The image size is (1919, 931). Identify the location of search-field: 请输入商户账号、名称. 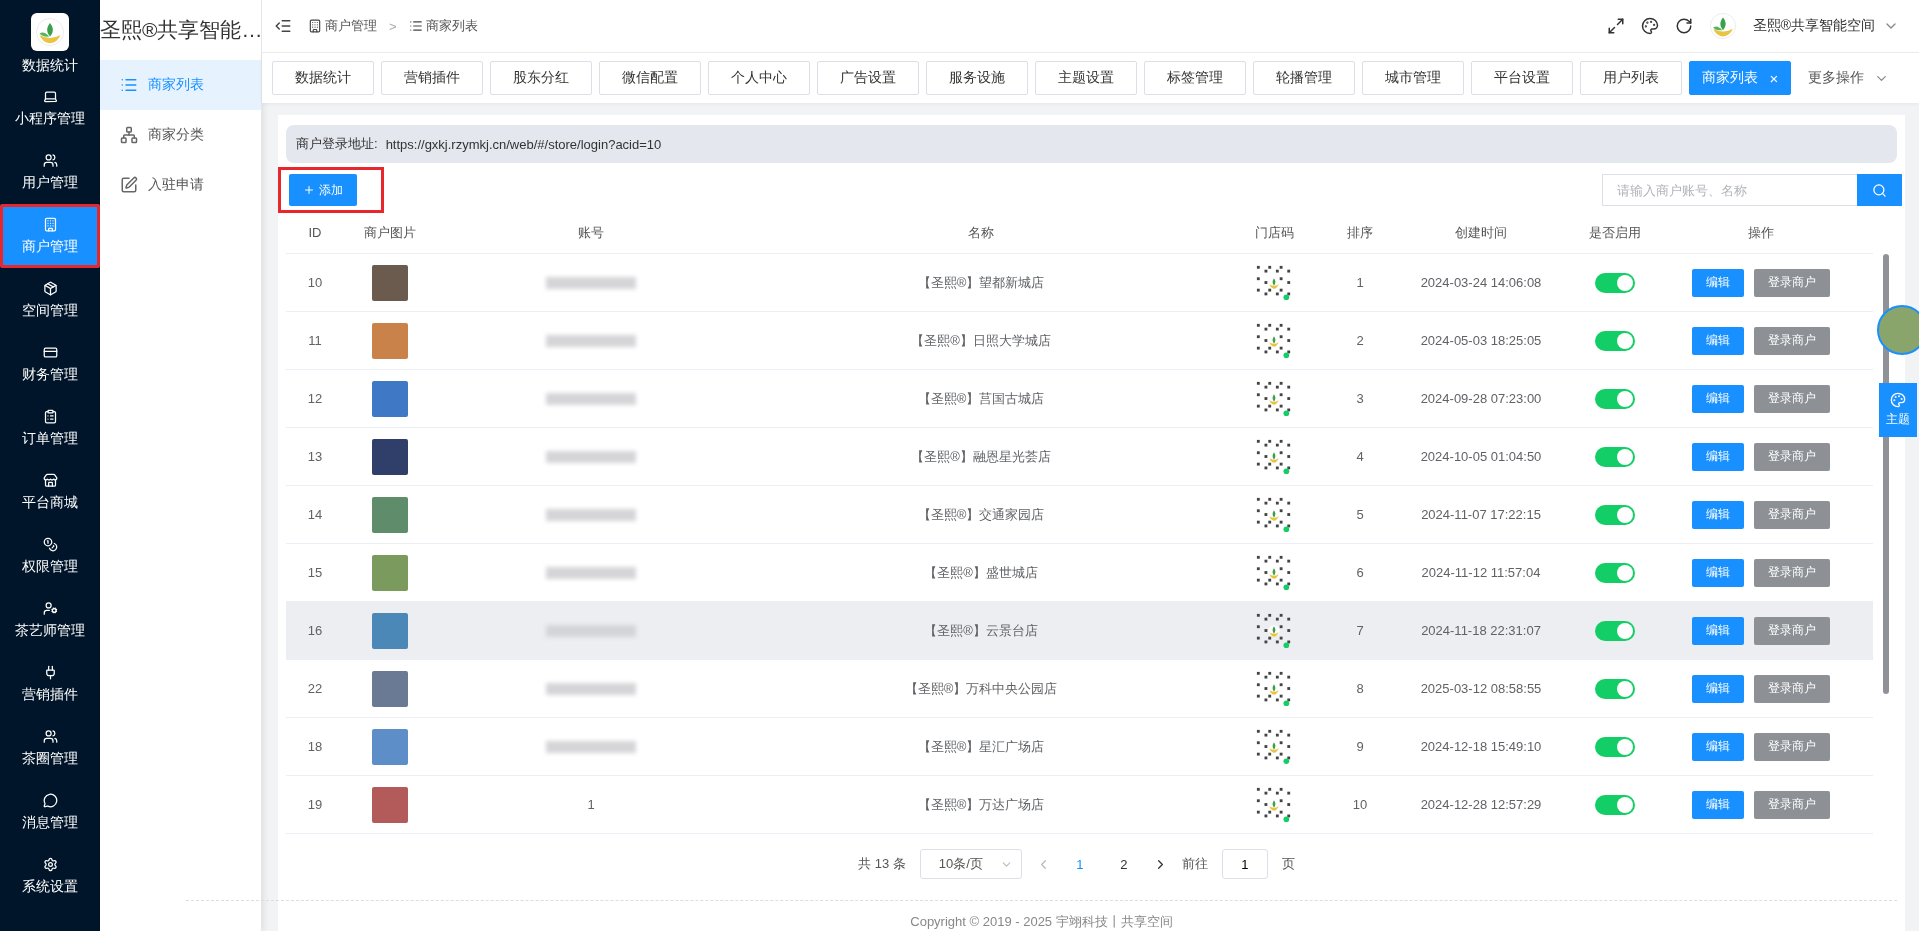
(1729, 190).